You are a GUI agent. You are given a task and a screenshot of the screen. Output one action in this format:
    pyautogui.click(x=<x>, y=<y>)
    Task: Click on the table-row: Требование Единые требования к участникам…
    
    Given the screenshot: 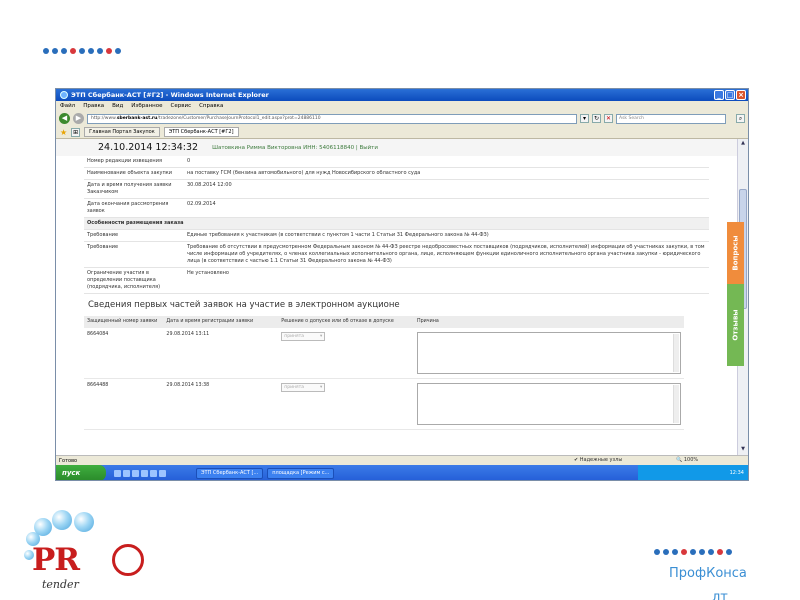 What is the action you would take?
    pyautogui.click(x=396, y=235)
    